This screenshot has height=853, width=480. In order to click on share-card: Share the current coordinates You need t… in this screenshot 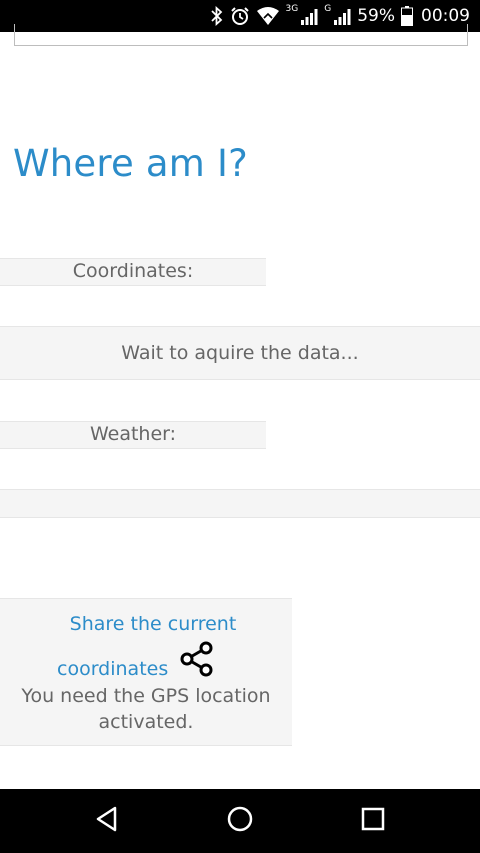, I will do `click(146, 672)`.